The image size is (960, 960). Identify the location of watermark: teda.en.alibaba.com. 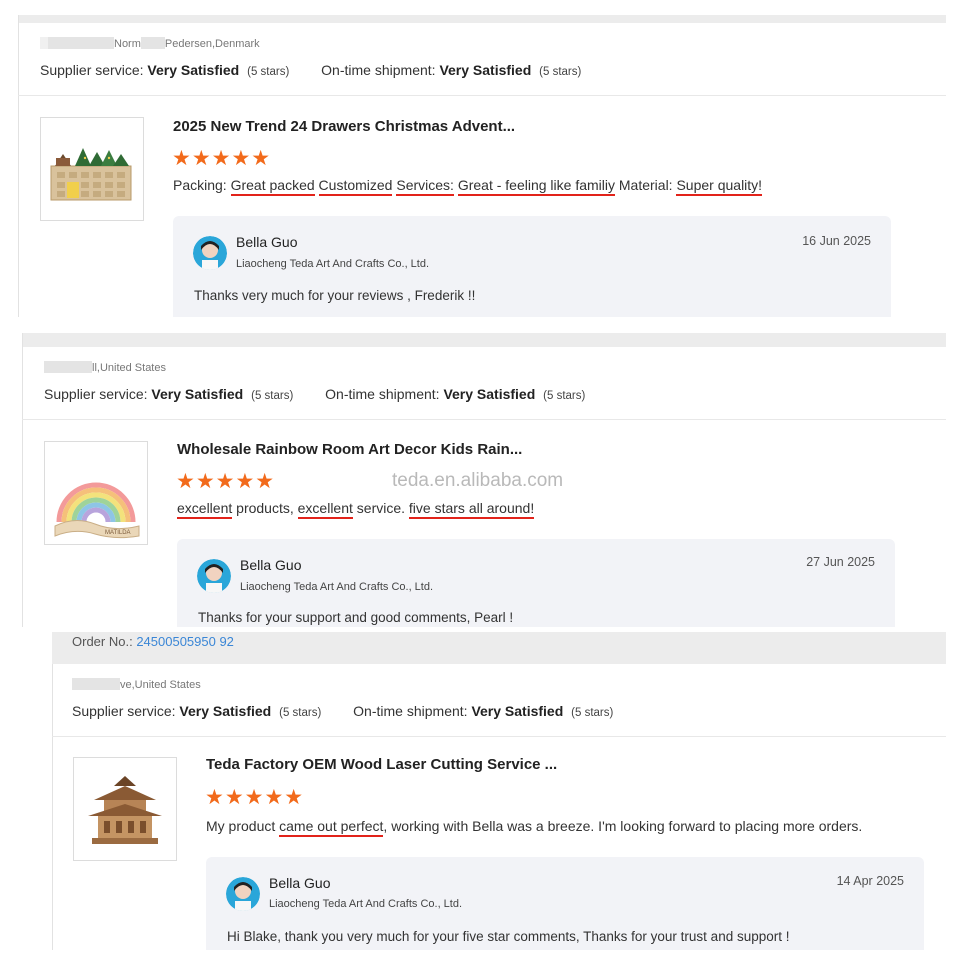
(478, 480).